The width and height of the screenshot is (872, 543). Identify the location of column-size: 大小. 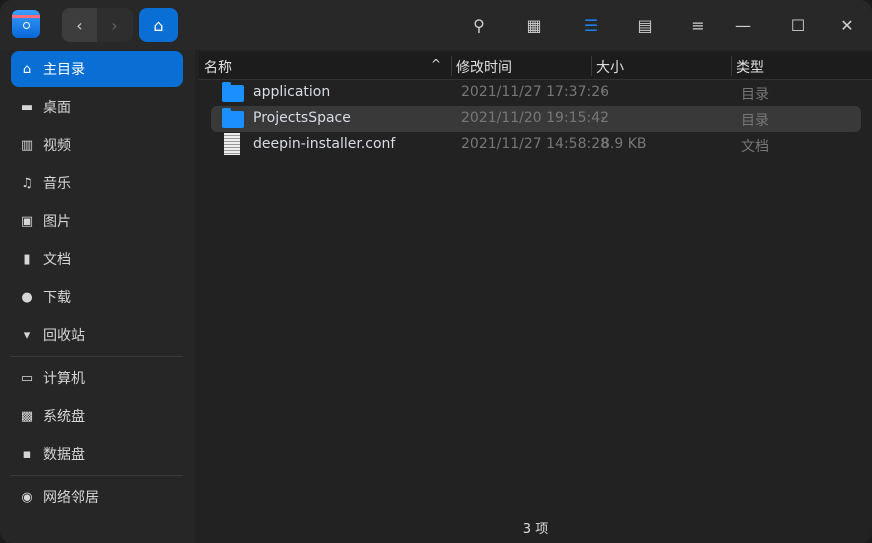
(610, 67).